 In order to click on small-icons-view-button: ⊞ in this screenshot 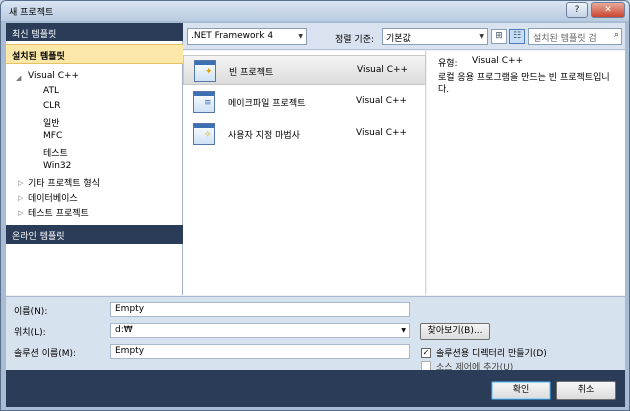, I will do `click(499, 36)`.